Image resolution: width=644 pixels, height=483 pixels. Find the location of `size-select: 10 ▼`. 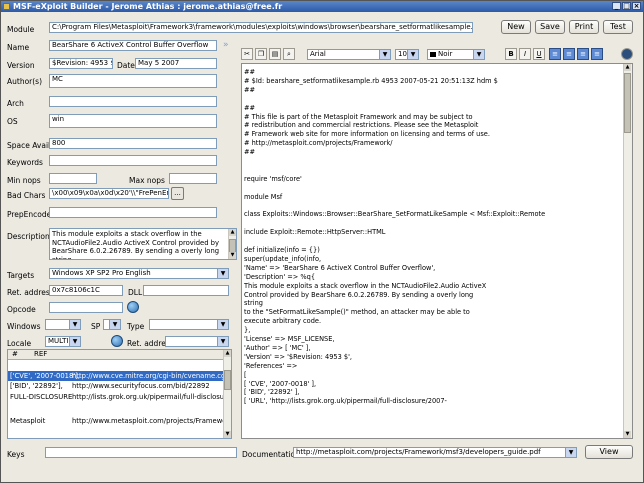

size-select: 10 ▼ is located at coordinates (407, 54).